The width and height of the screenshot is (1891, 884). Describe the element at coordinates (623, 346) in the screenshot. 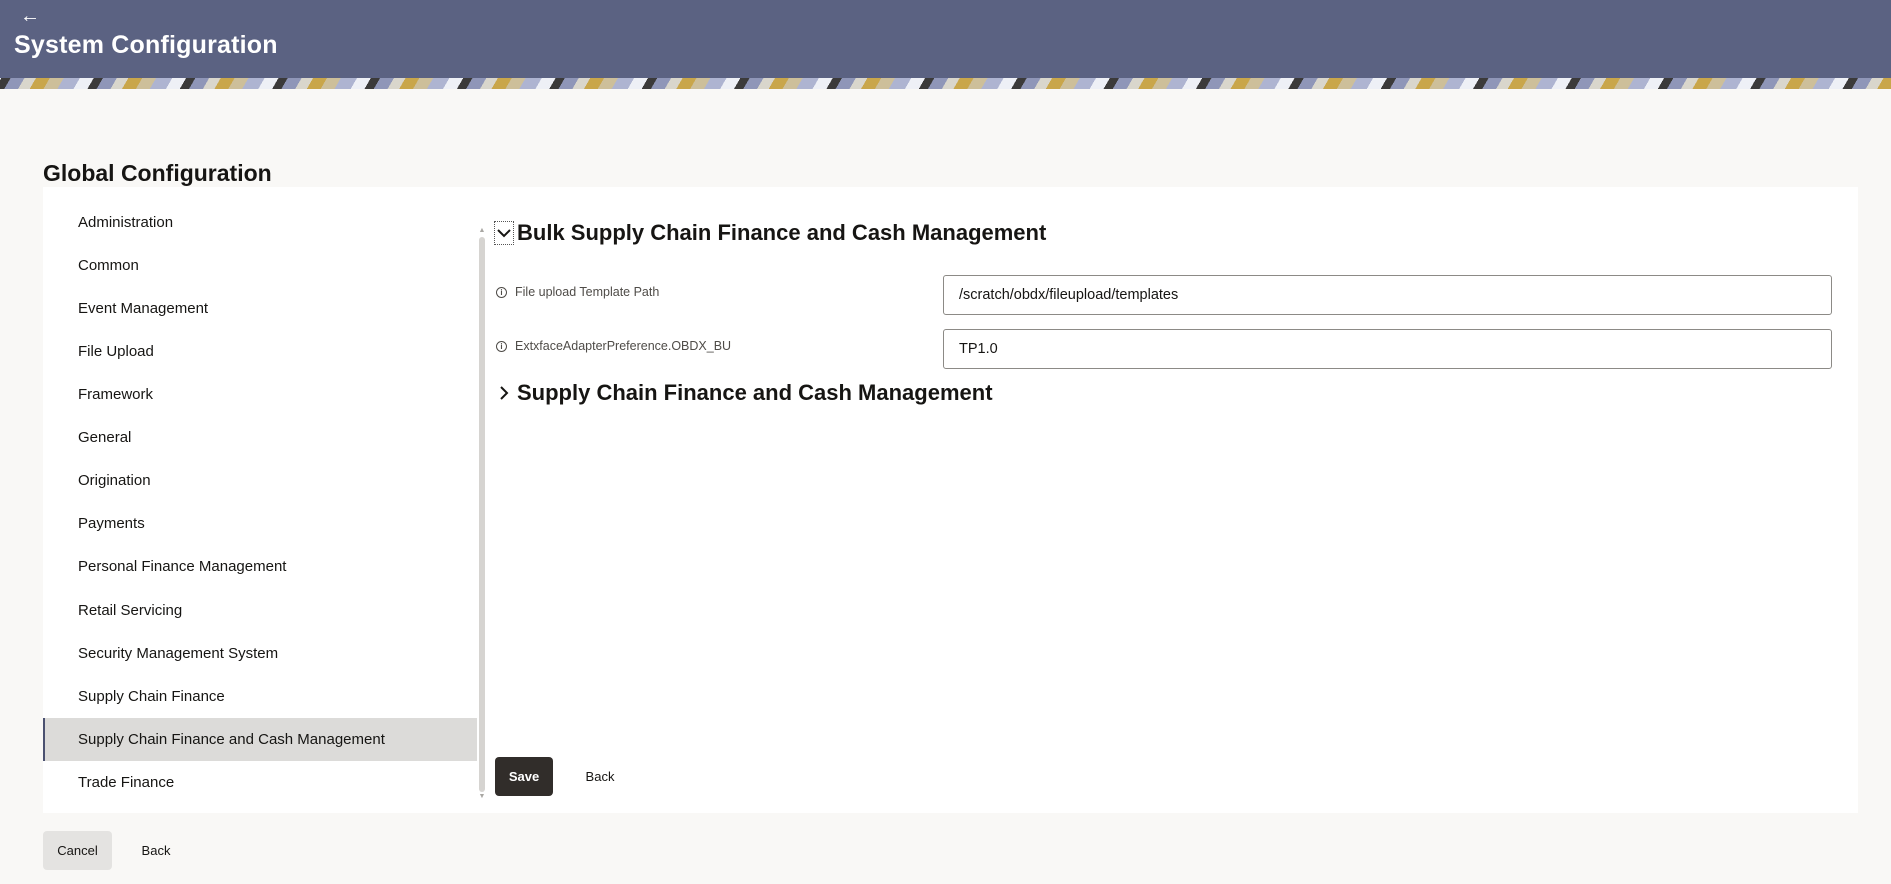

I see `field-label: ExtxfaceAdapterPreference.OBDX_BU` at that location.